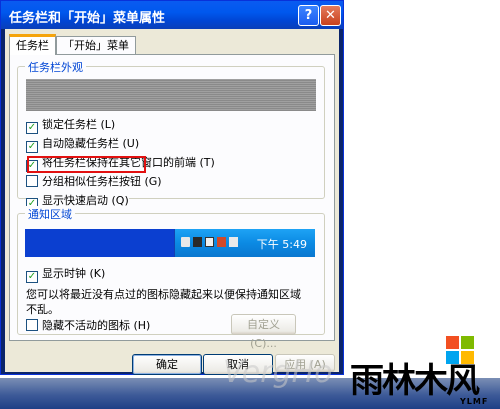 This screenshot has width=500, height=409. I want to click on close-button: ✕, so click(330, 15).